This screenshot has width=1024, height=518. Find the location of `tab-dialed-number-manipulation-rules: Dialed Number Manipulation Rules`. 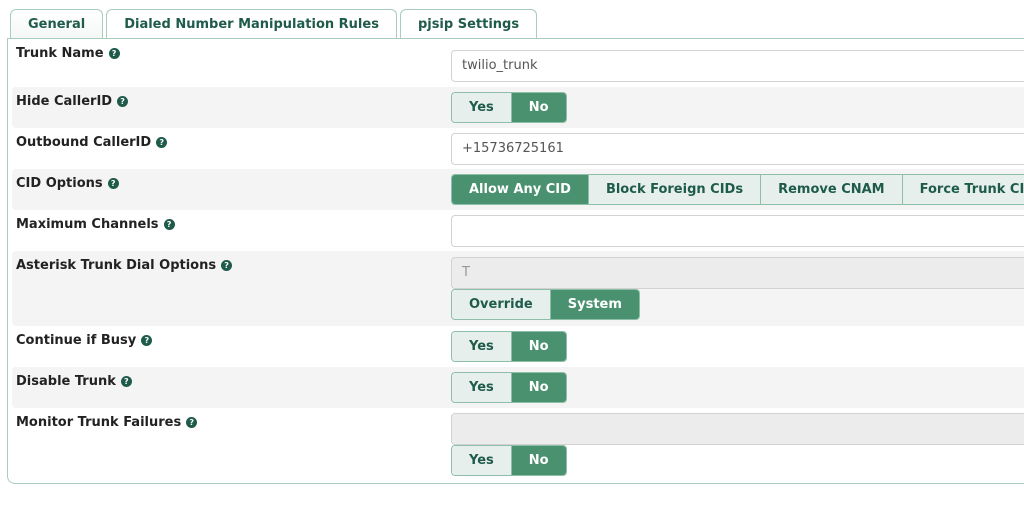

tab-dialed-number-manipulation-rules: Dialed Number Manipulation Rules is located at coordinates (251, 24).